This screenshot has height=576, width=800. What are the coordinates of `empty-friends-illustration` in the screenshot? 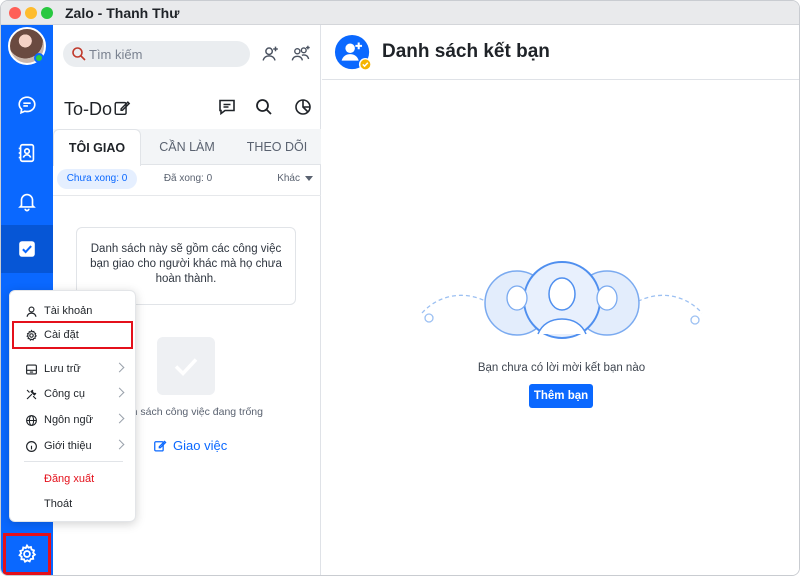 It's located at (562, 300).